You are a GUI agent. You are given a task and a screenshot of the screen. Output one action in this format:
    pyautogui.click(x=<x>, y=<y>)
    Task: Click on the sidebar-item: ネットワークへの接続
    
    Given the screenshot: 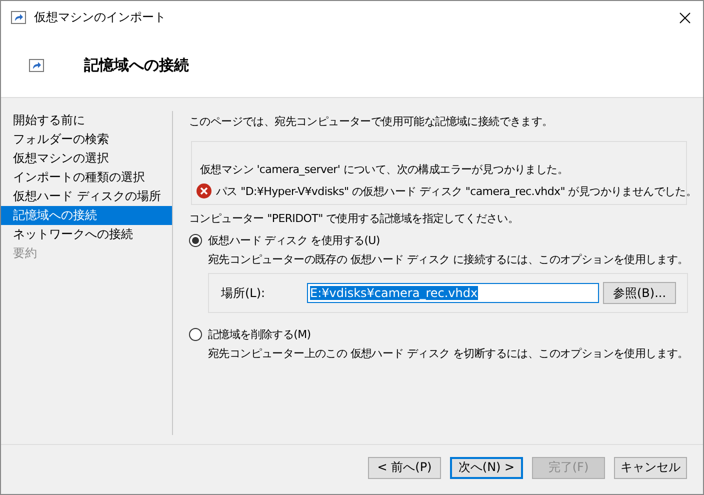 What is the action you would take?
    pyautogui.click(x=86, y=234)
    